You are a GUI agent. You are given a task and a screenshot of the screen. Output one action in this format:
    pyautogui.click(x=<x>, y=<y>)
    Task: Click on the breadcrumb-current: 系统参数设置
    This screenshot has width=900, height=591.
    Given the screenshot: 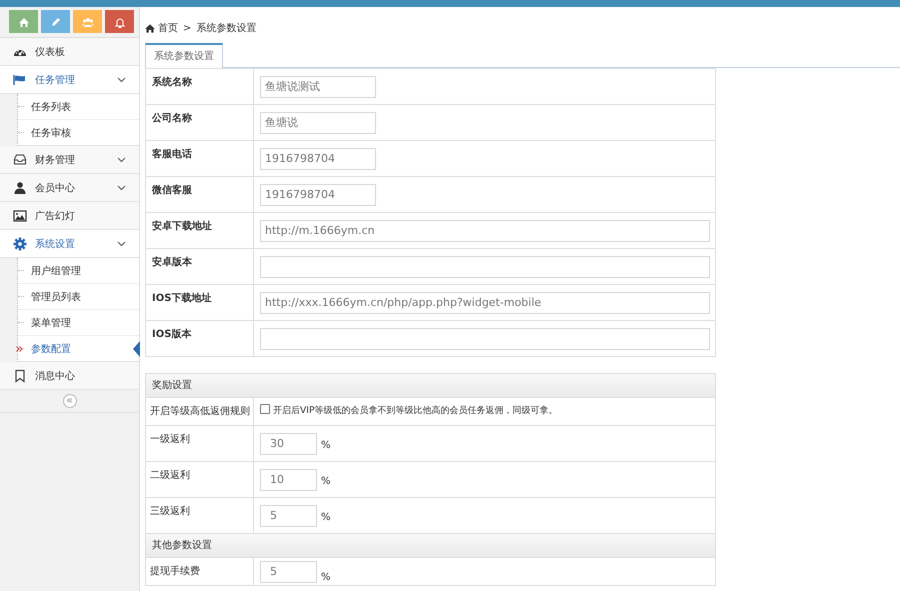 What is the action you would take?
    pyautogui.click(x=226, y=28)
    